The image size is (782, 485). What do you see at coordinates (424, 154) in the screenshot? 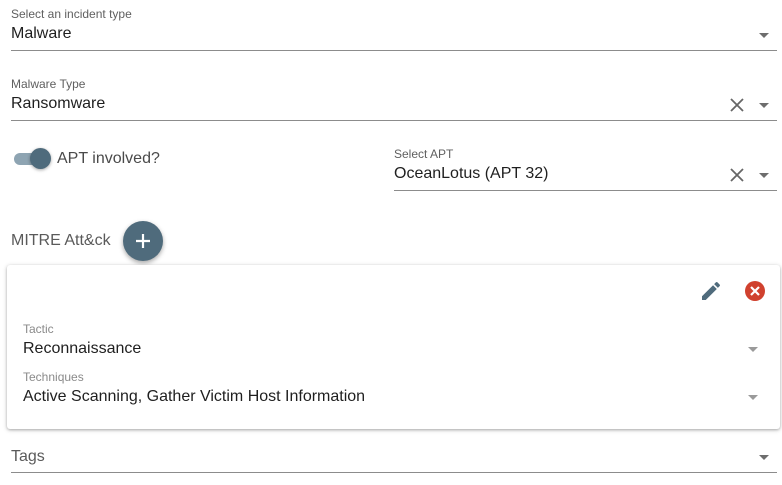
I see `select-apt-label: Select APT` at bounding box center [424, 154].